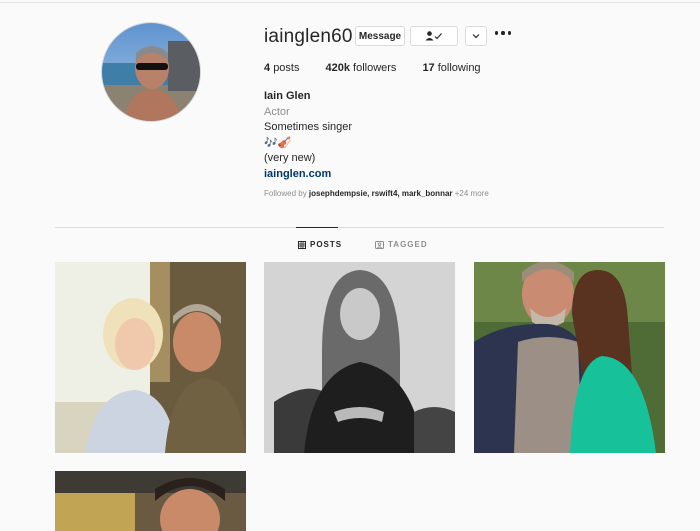 The image size is (700, 531). Describe the element at coordinates (360, 68) in the screenshot. I see `followers-stat: 420k followers` at that location.